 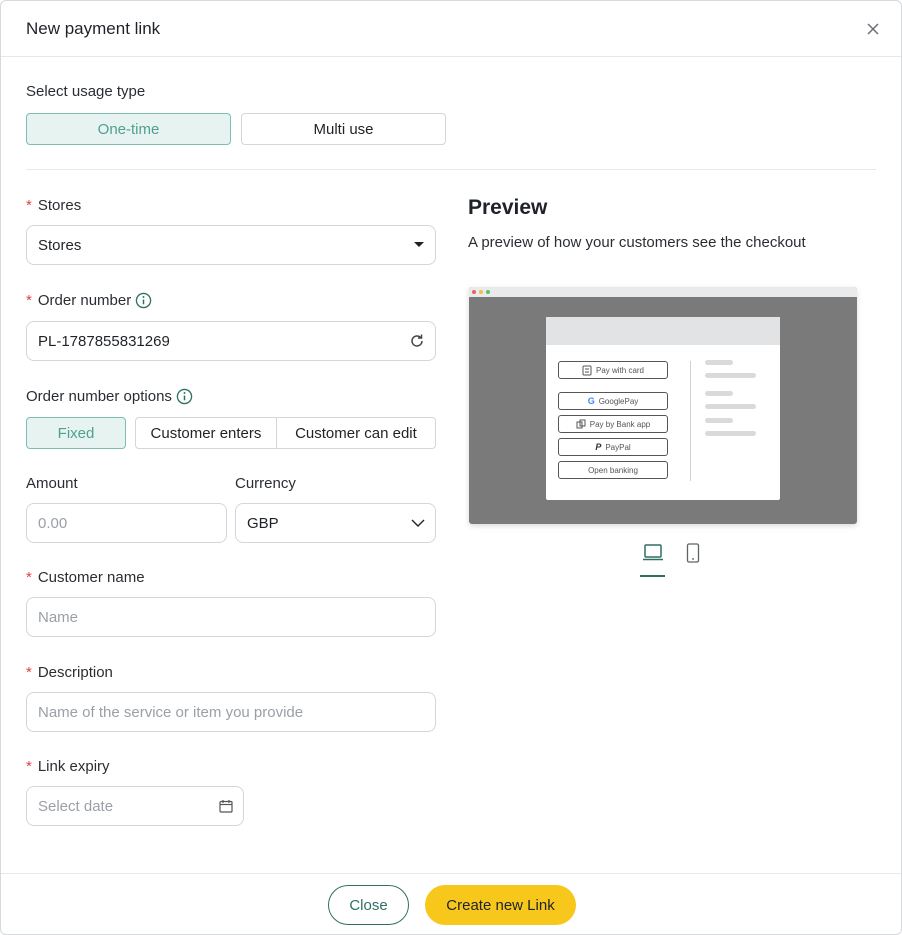 What do you see at coordinates (69, 672) in the screenshot?
I see `description-label: * Description` at bounding box center [69, 672].